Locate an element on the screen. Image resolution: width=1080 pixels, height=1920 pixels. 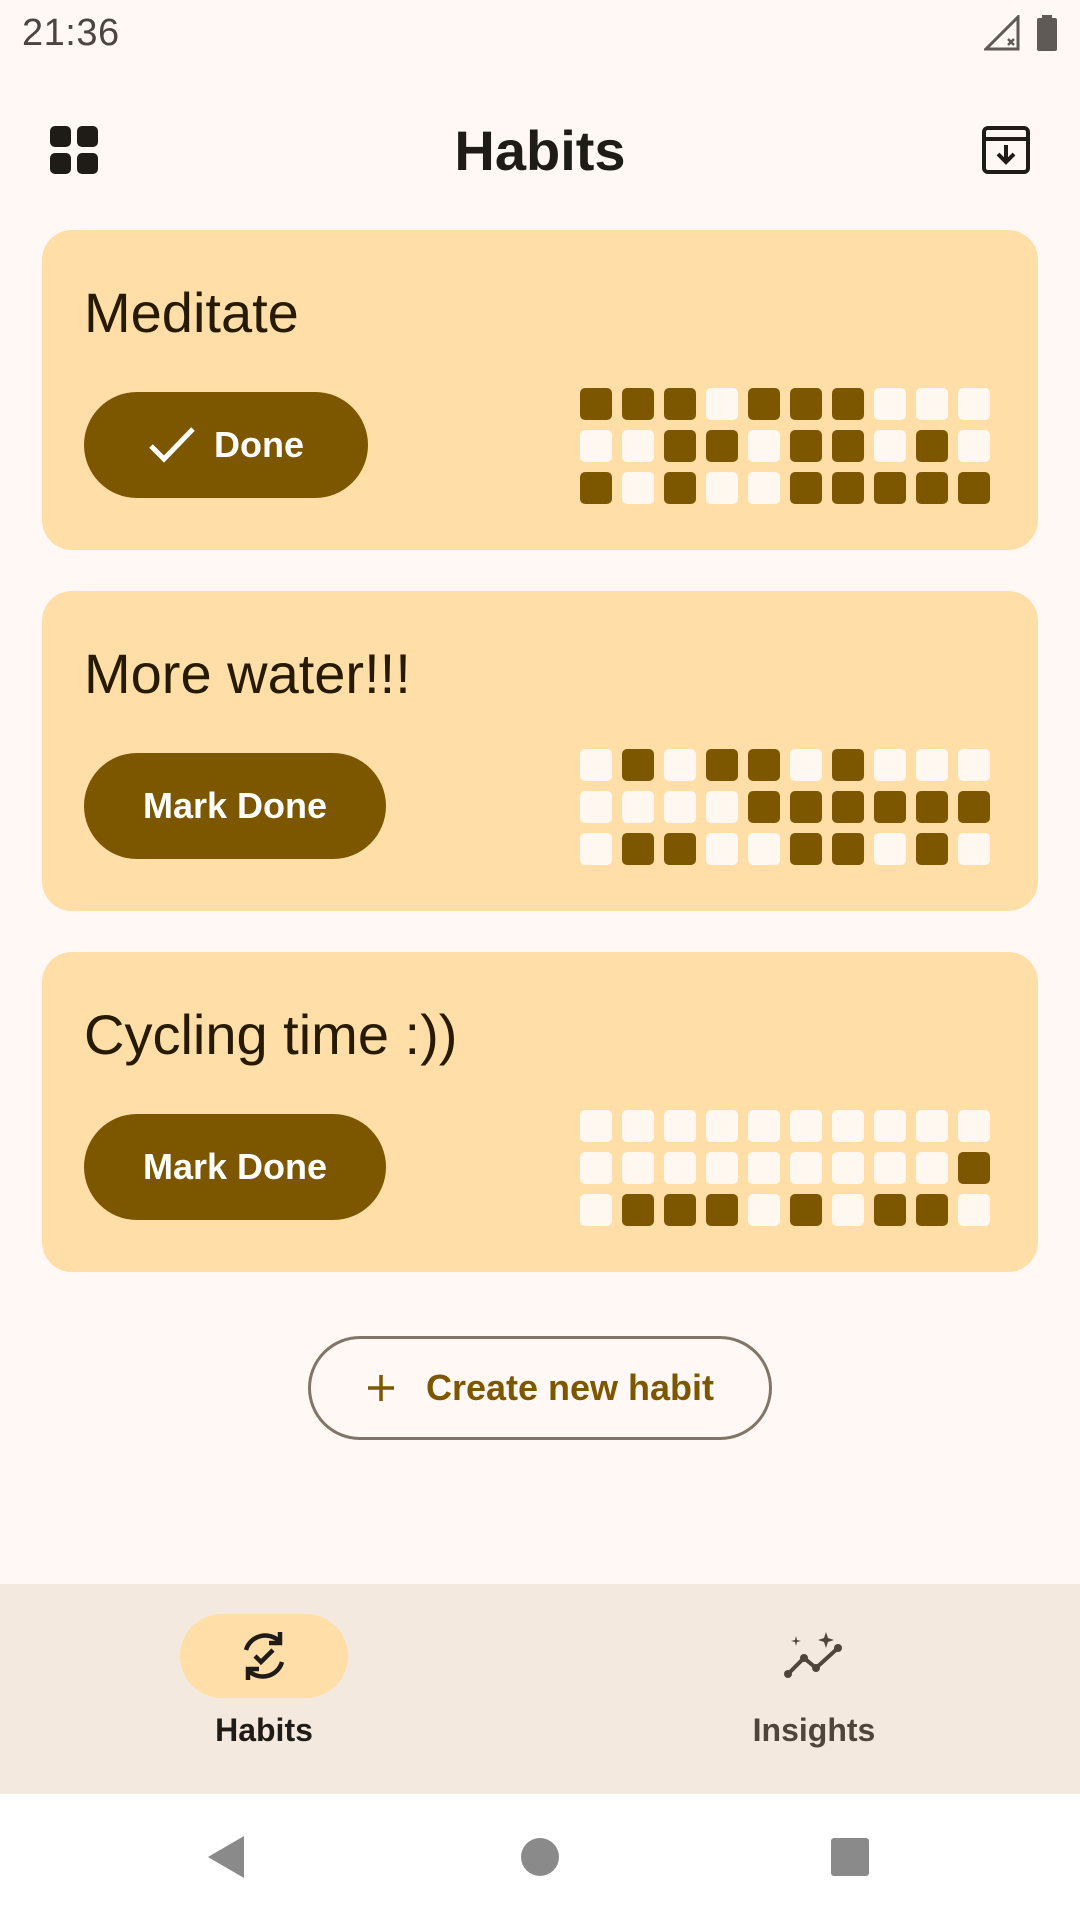
habit-title: More water!!! is located at coordinates (247, 673).